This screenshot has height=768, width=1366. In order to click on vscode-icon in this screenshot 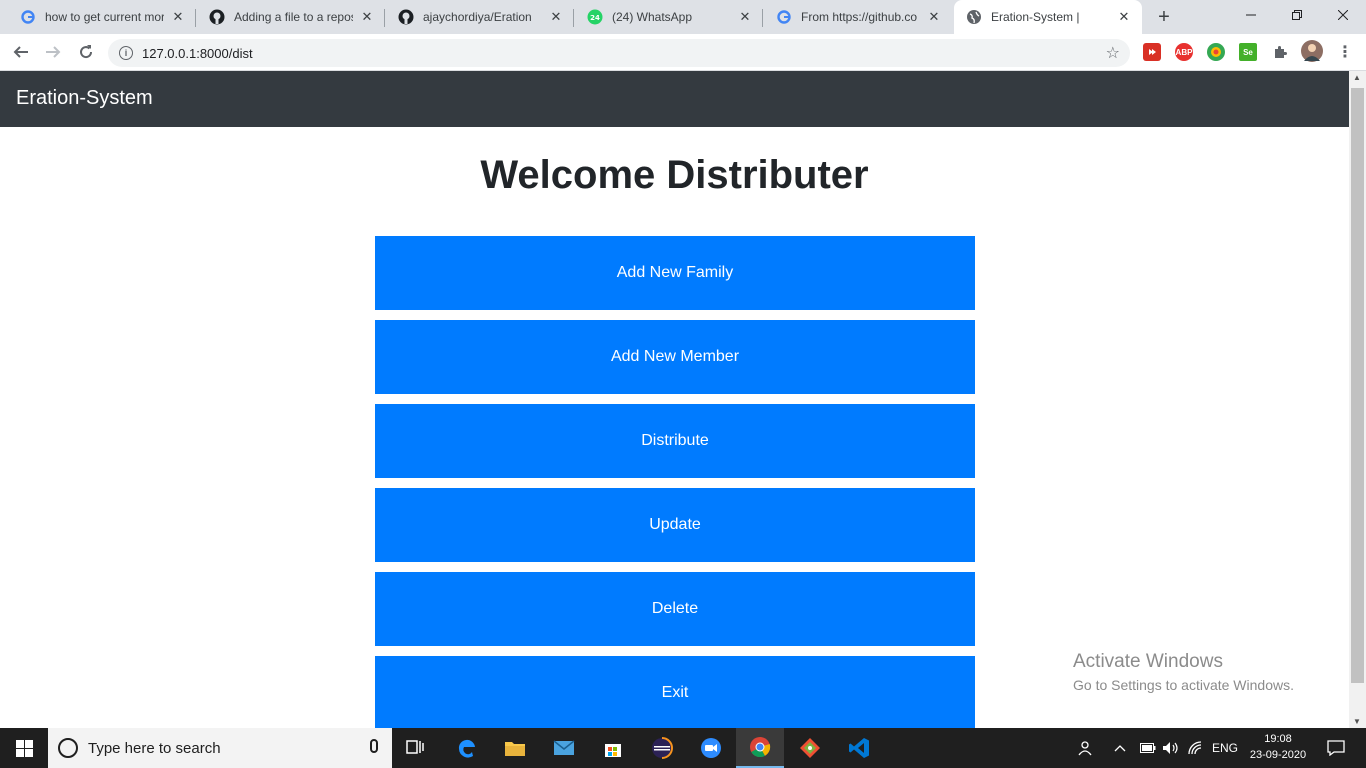, I will do `click(859, 748)`.